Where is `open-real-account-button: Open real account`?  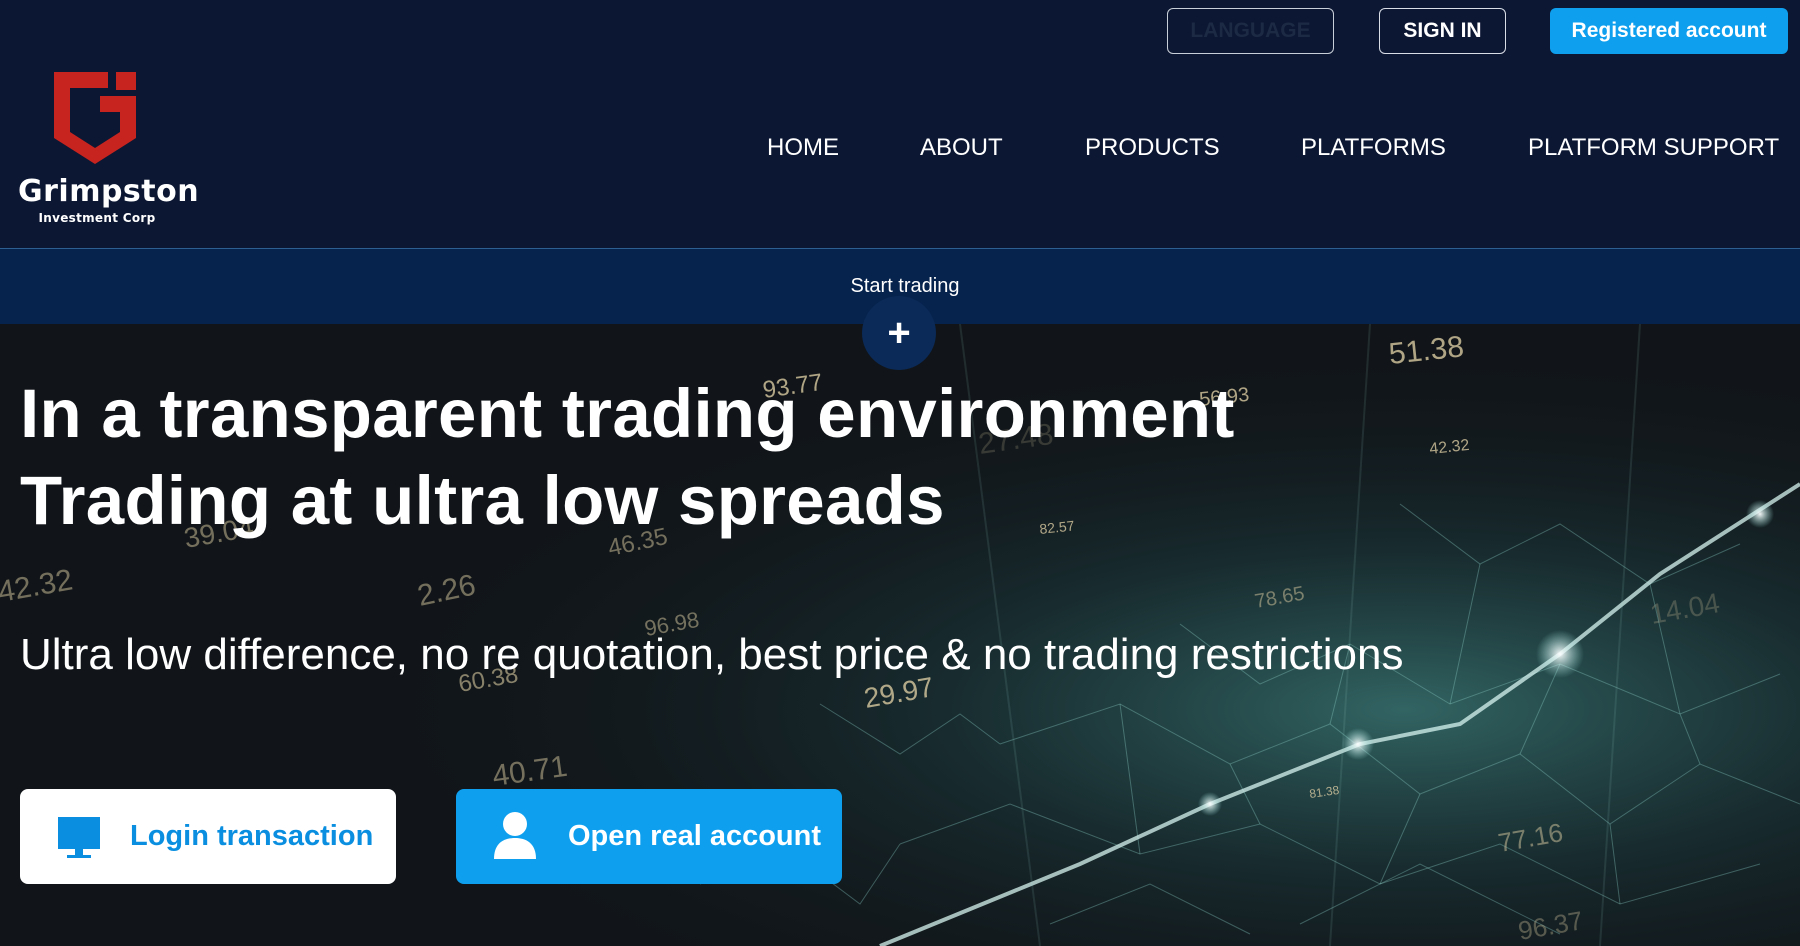
open-real-account-button: Open real account is located at coordinates (649, 836).